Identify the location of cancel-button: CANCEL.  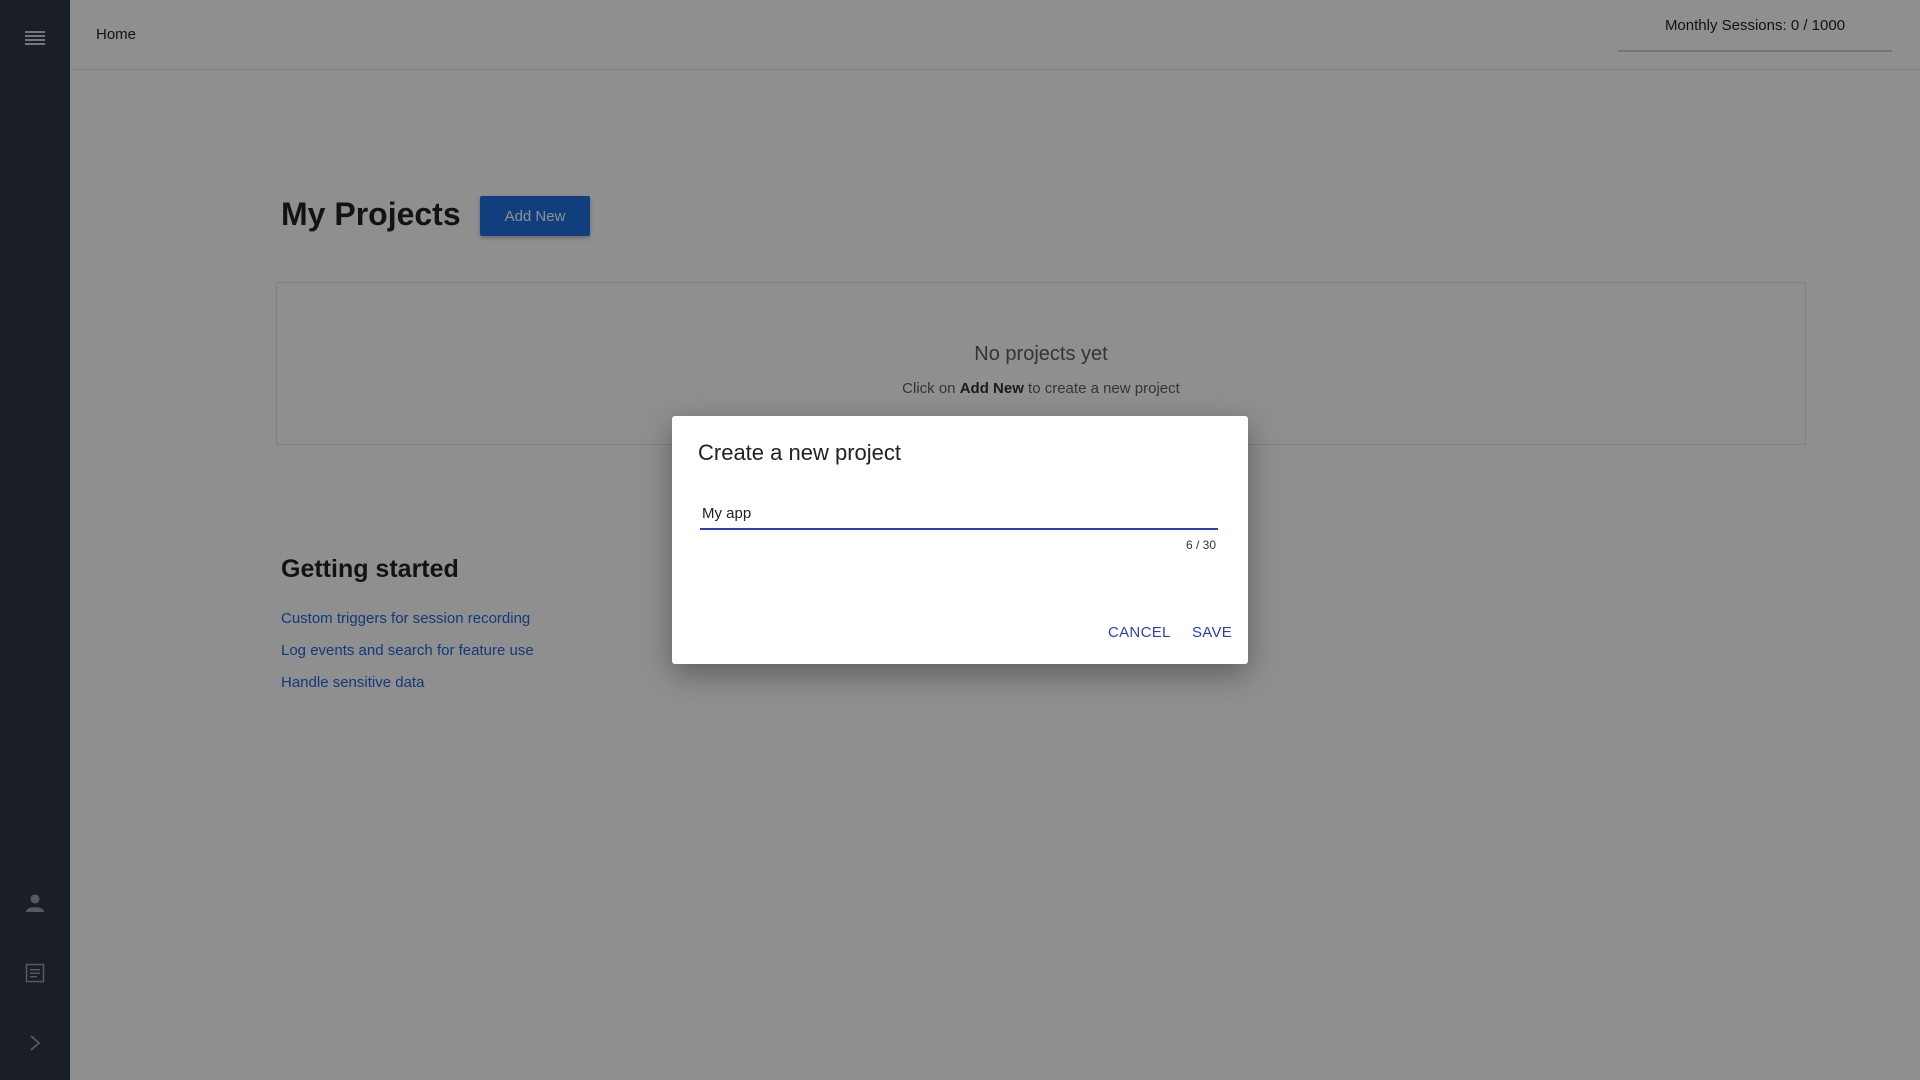
(1139, 632).